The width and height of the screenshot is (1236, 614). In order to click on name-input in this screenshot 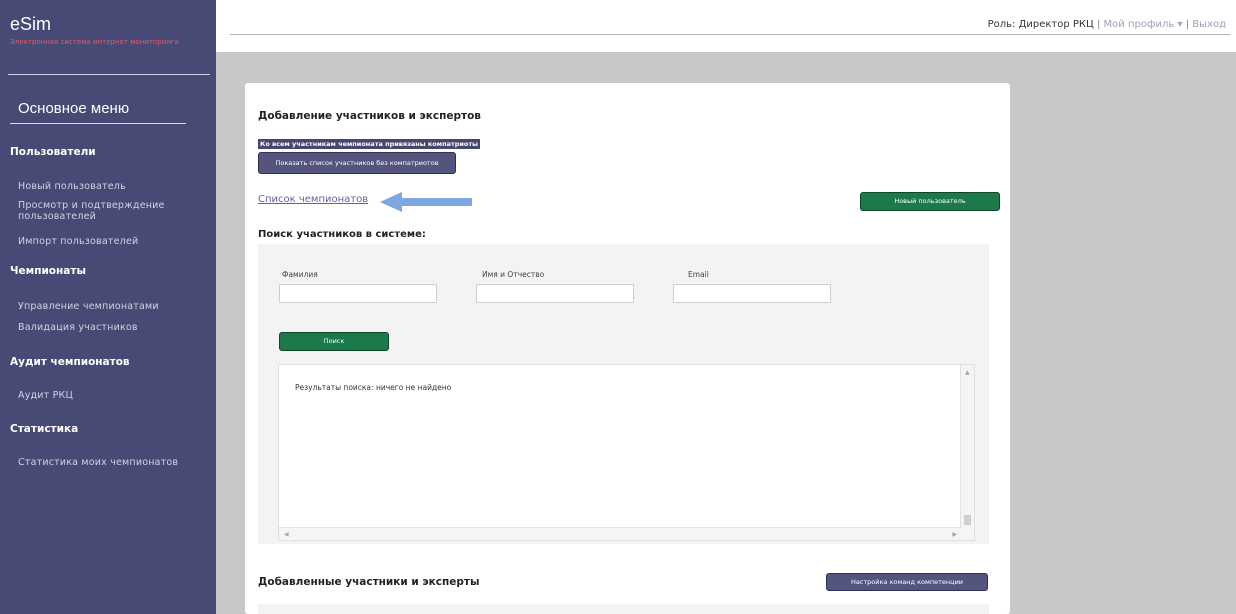, I will do `click(555, 293)`.